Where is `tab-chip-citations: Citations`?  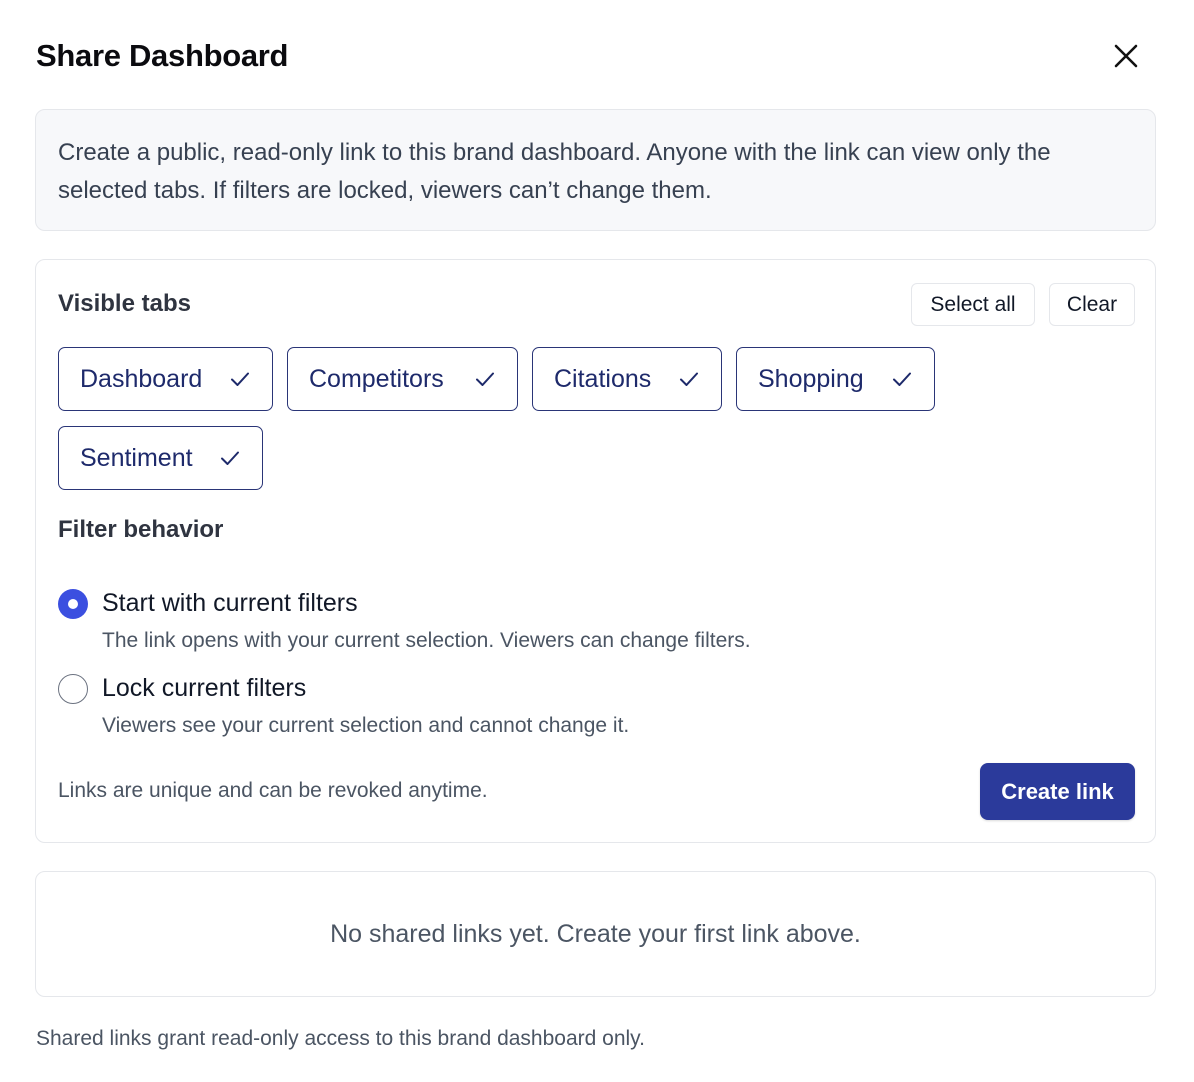
tab-chip-citations: Citations is located at coordinates (627, 379).